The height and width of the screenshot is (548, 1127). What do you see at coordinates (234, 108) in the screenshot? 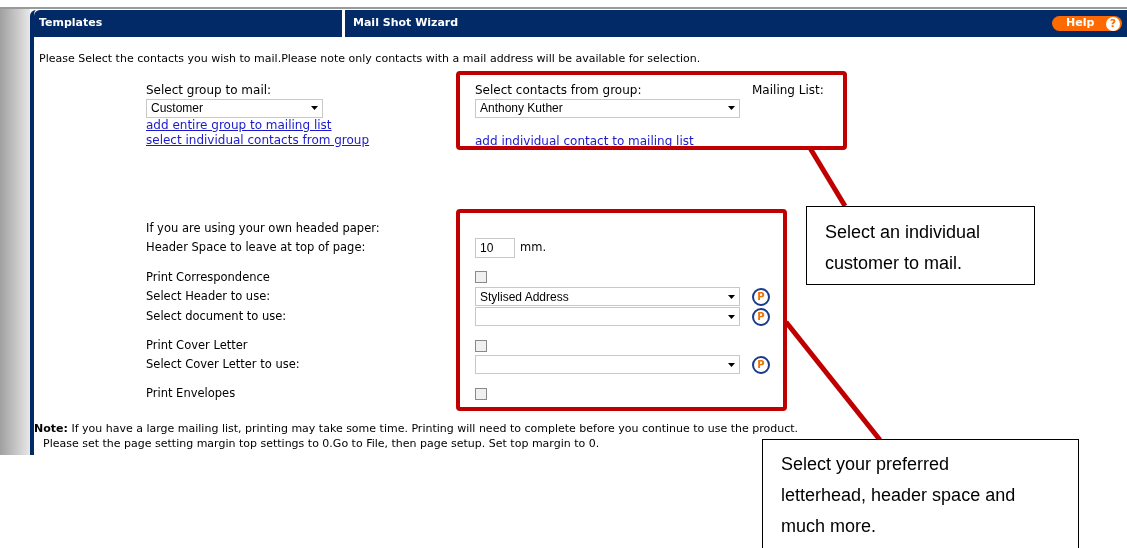
I see `dropdown: Customer` at bounding box center [234, 108].